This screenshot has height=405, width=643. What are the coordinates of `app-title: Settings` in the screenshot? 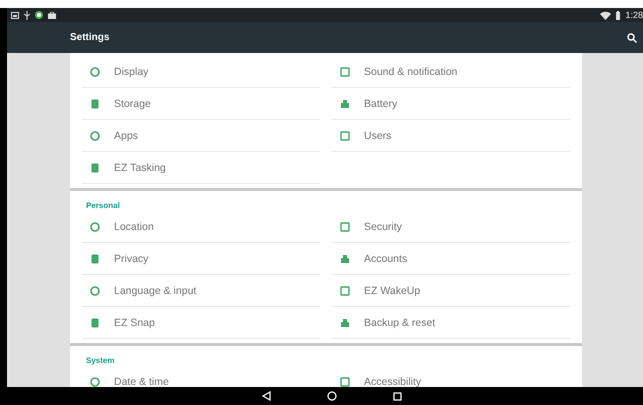 It's located at (90, 37).